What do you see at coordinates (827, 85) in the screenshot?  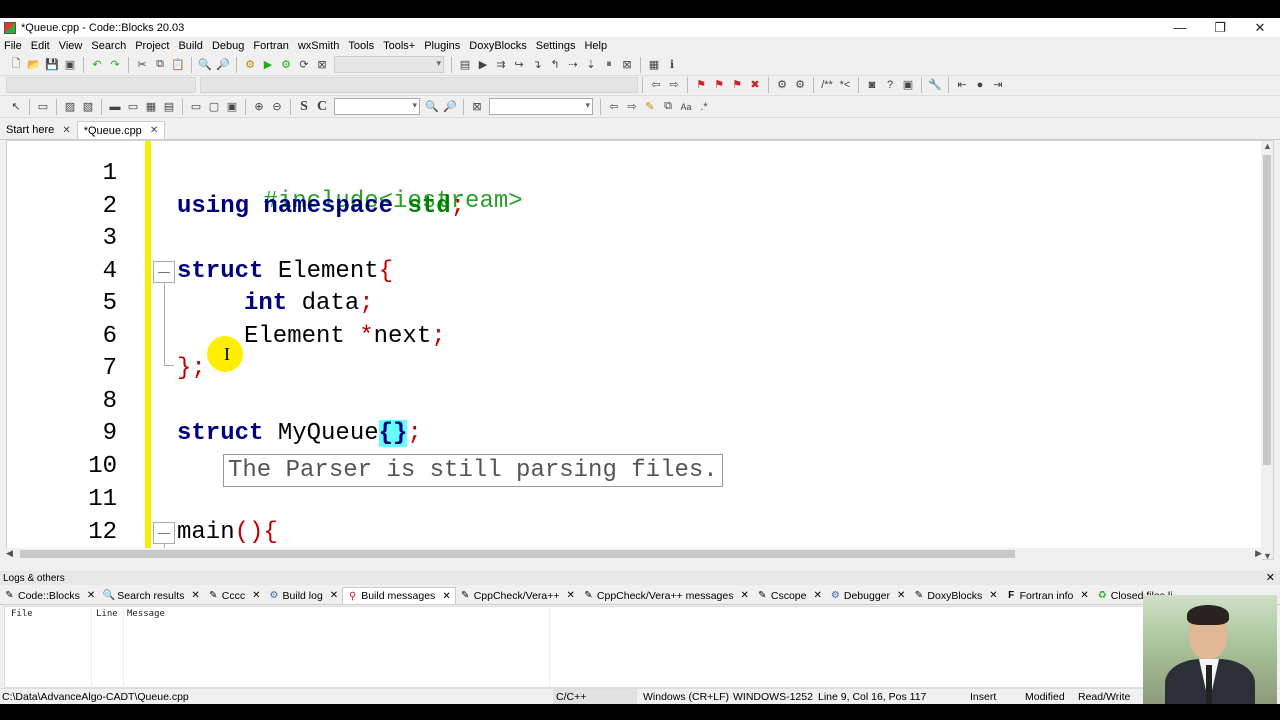 I see `doxy-comment-icon: /**` at bounding box center [827, 85].